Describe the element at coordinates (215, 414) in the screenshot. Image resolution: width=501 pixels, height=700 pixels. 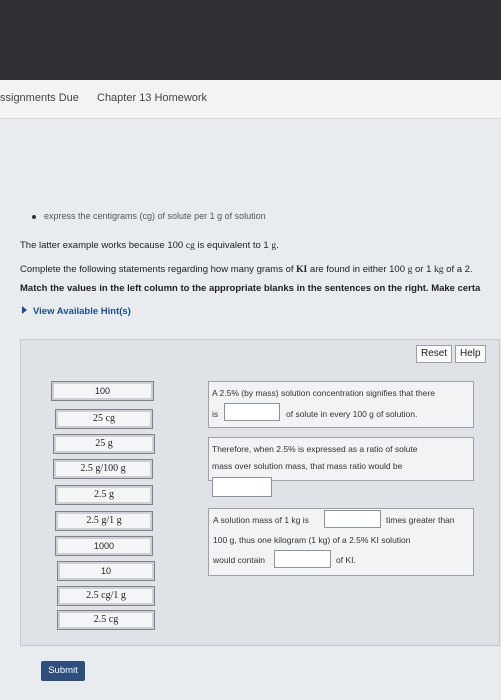
I see `statement-1-is: is` at that location.